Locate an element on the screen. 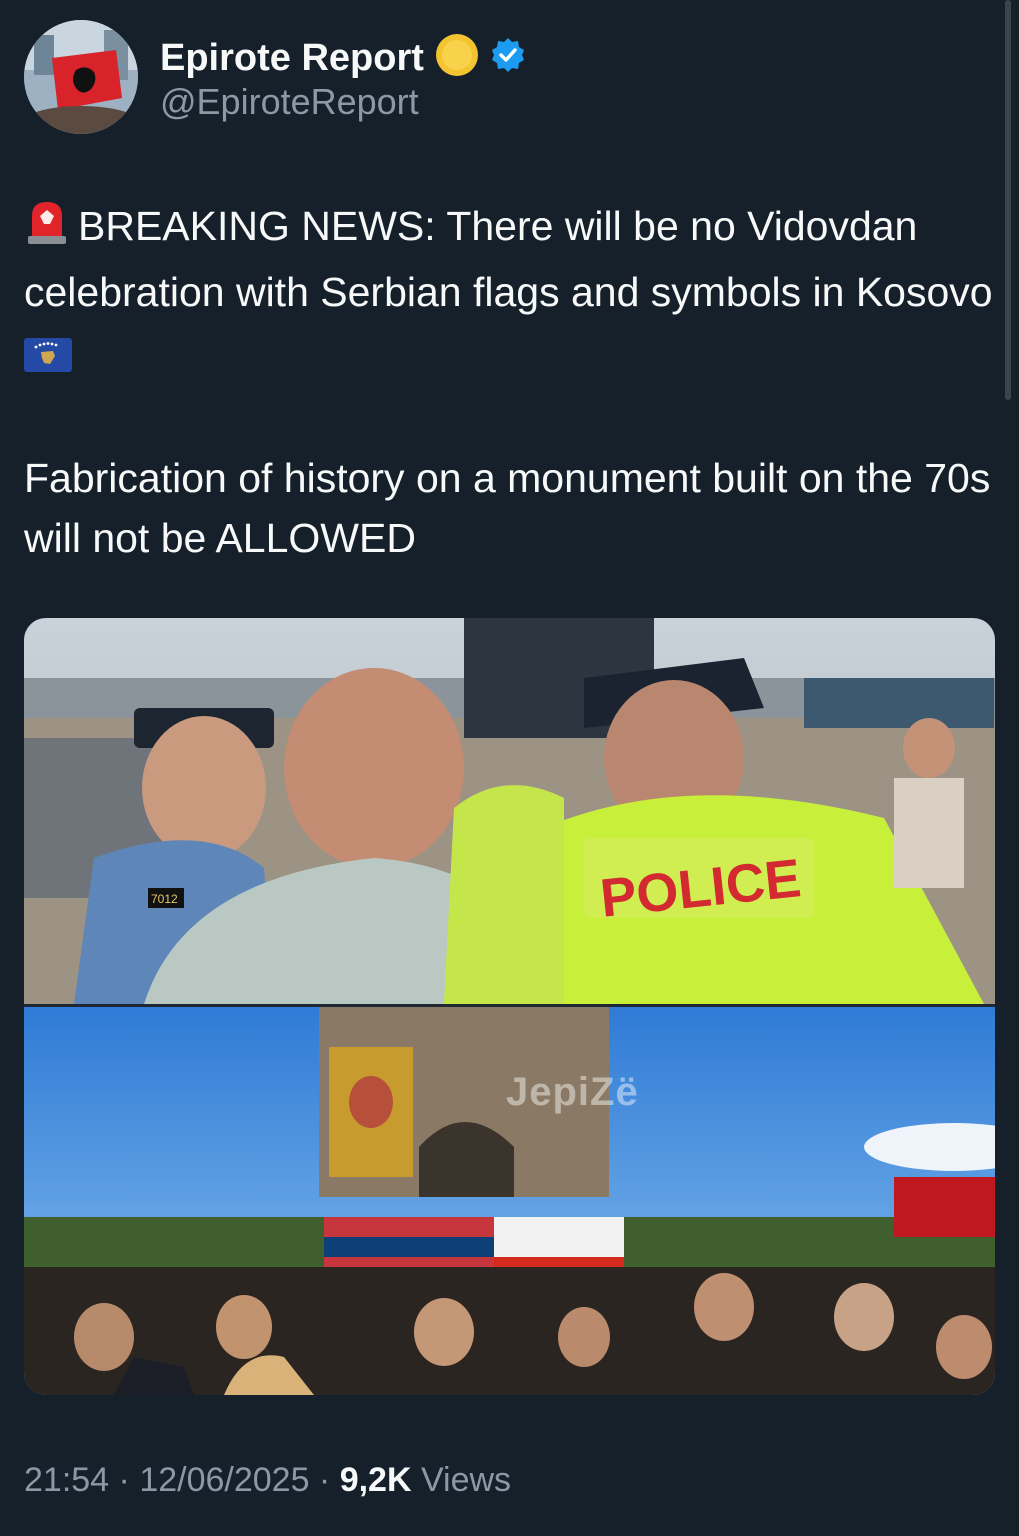 This screenshot has height=1536, width=1019. tweet-time: 21:54 is located at coordinates (66, 1480).